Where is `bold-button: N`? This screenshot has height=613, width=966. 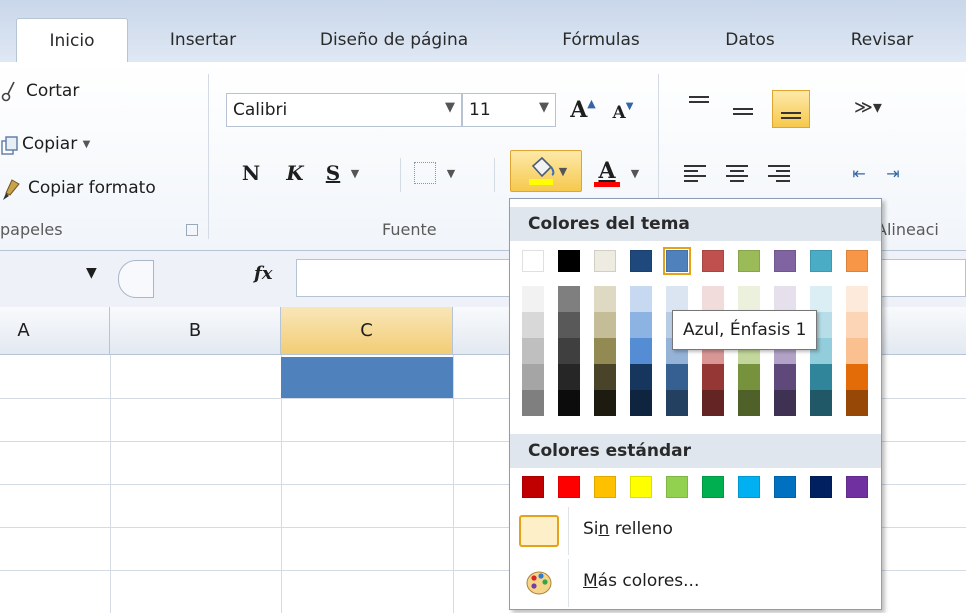
bold-button: N is located at coordinates (251, 173).